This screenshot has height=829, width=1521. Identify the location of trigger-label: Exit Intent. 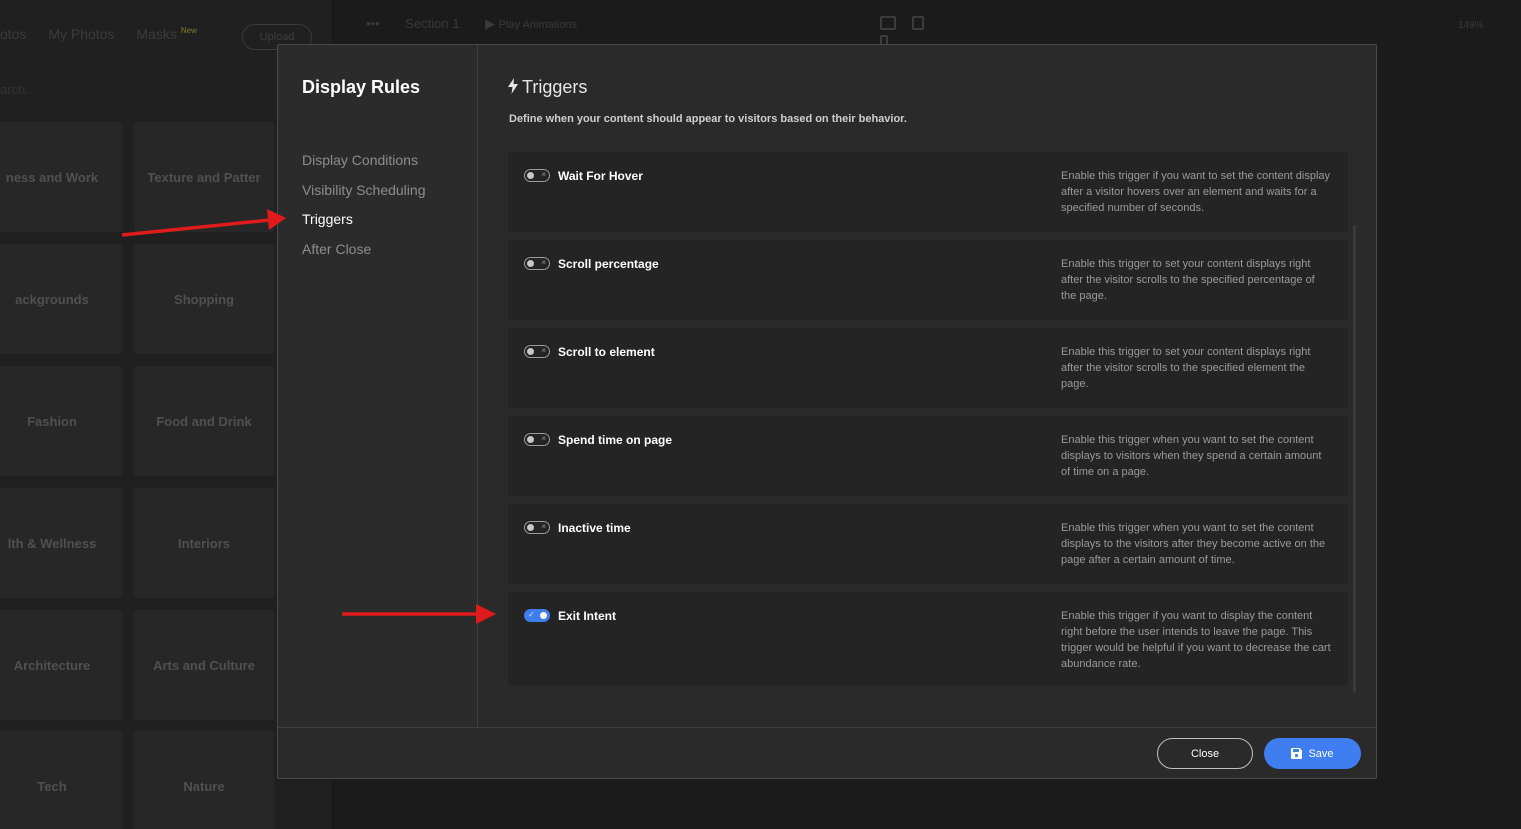
(587, 616).